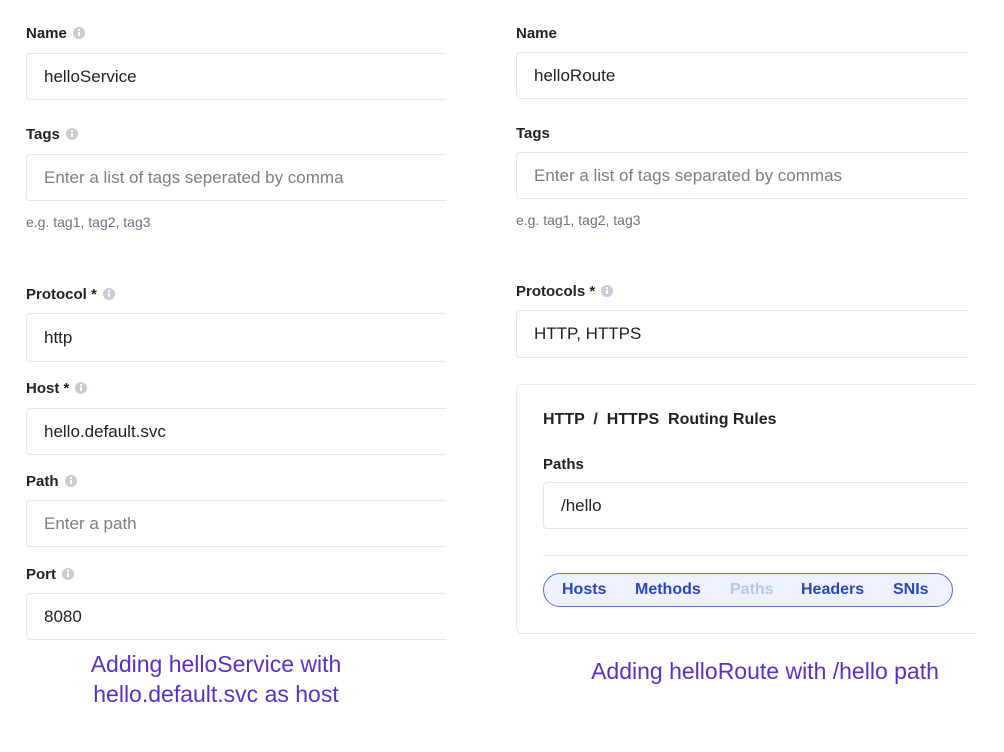 The height and width of the screenshot is (752, 1004). What do you see at coordinates (588, 333) in the screenshot?
I see `protocols-value: HTTP, HTTPS` at bounding box center [588, 333].